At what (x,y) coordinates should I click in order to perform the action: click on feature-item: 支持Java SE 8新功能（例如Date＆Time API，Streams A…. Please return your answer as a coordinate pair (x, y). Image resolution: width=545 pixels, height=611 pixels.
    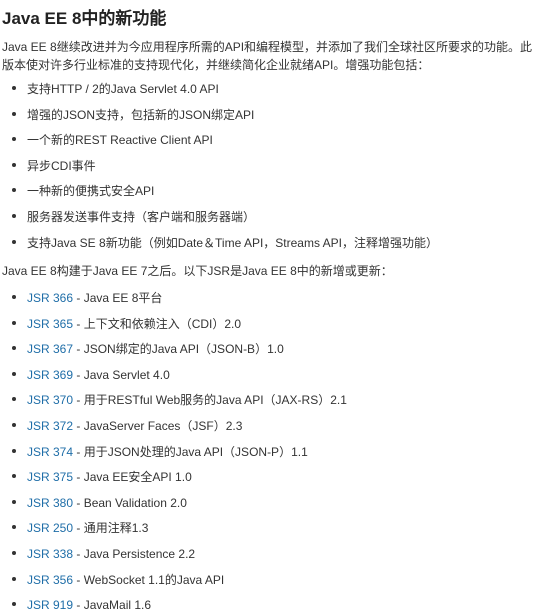
    Looking at the image, I should click on (272, 249).